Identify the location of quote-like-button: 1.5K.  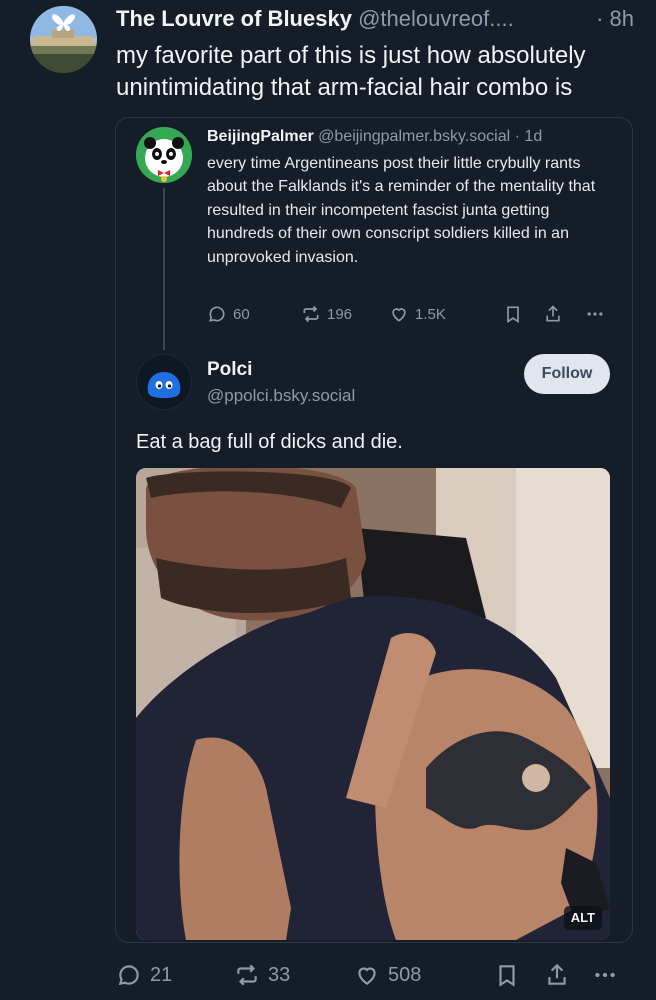
(417, 314).